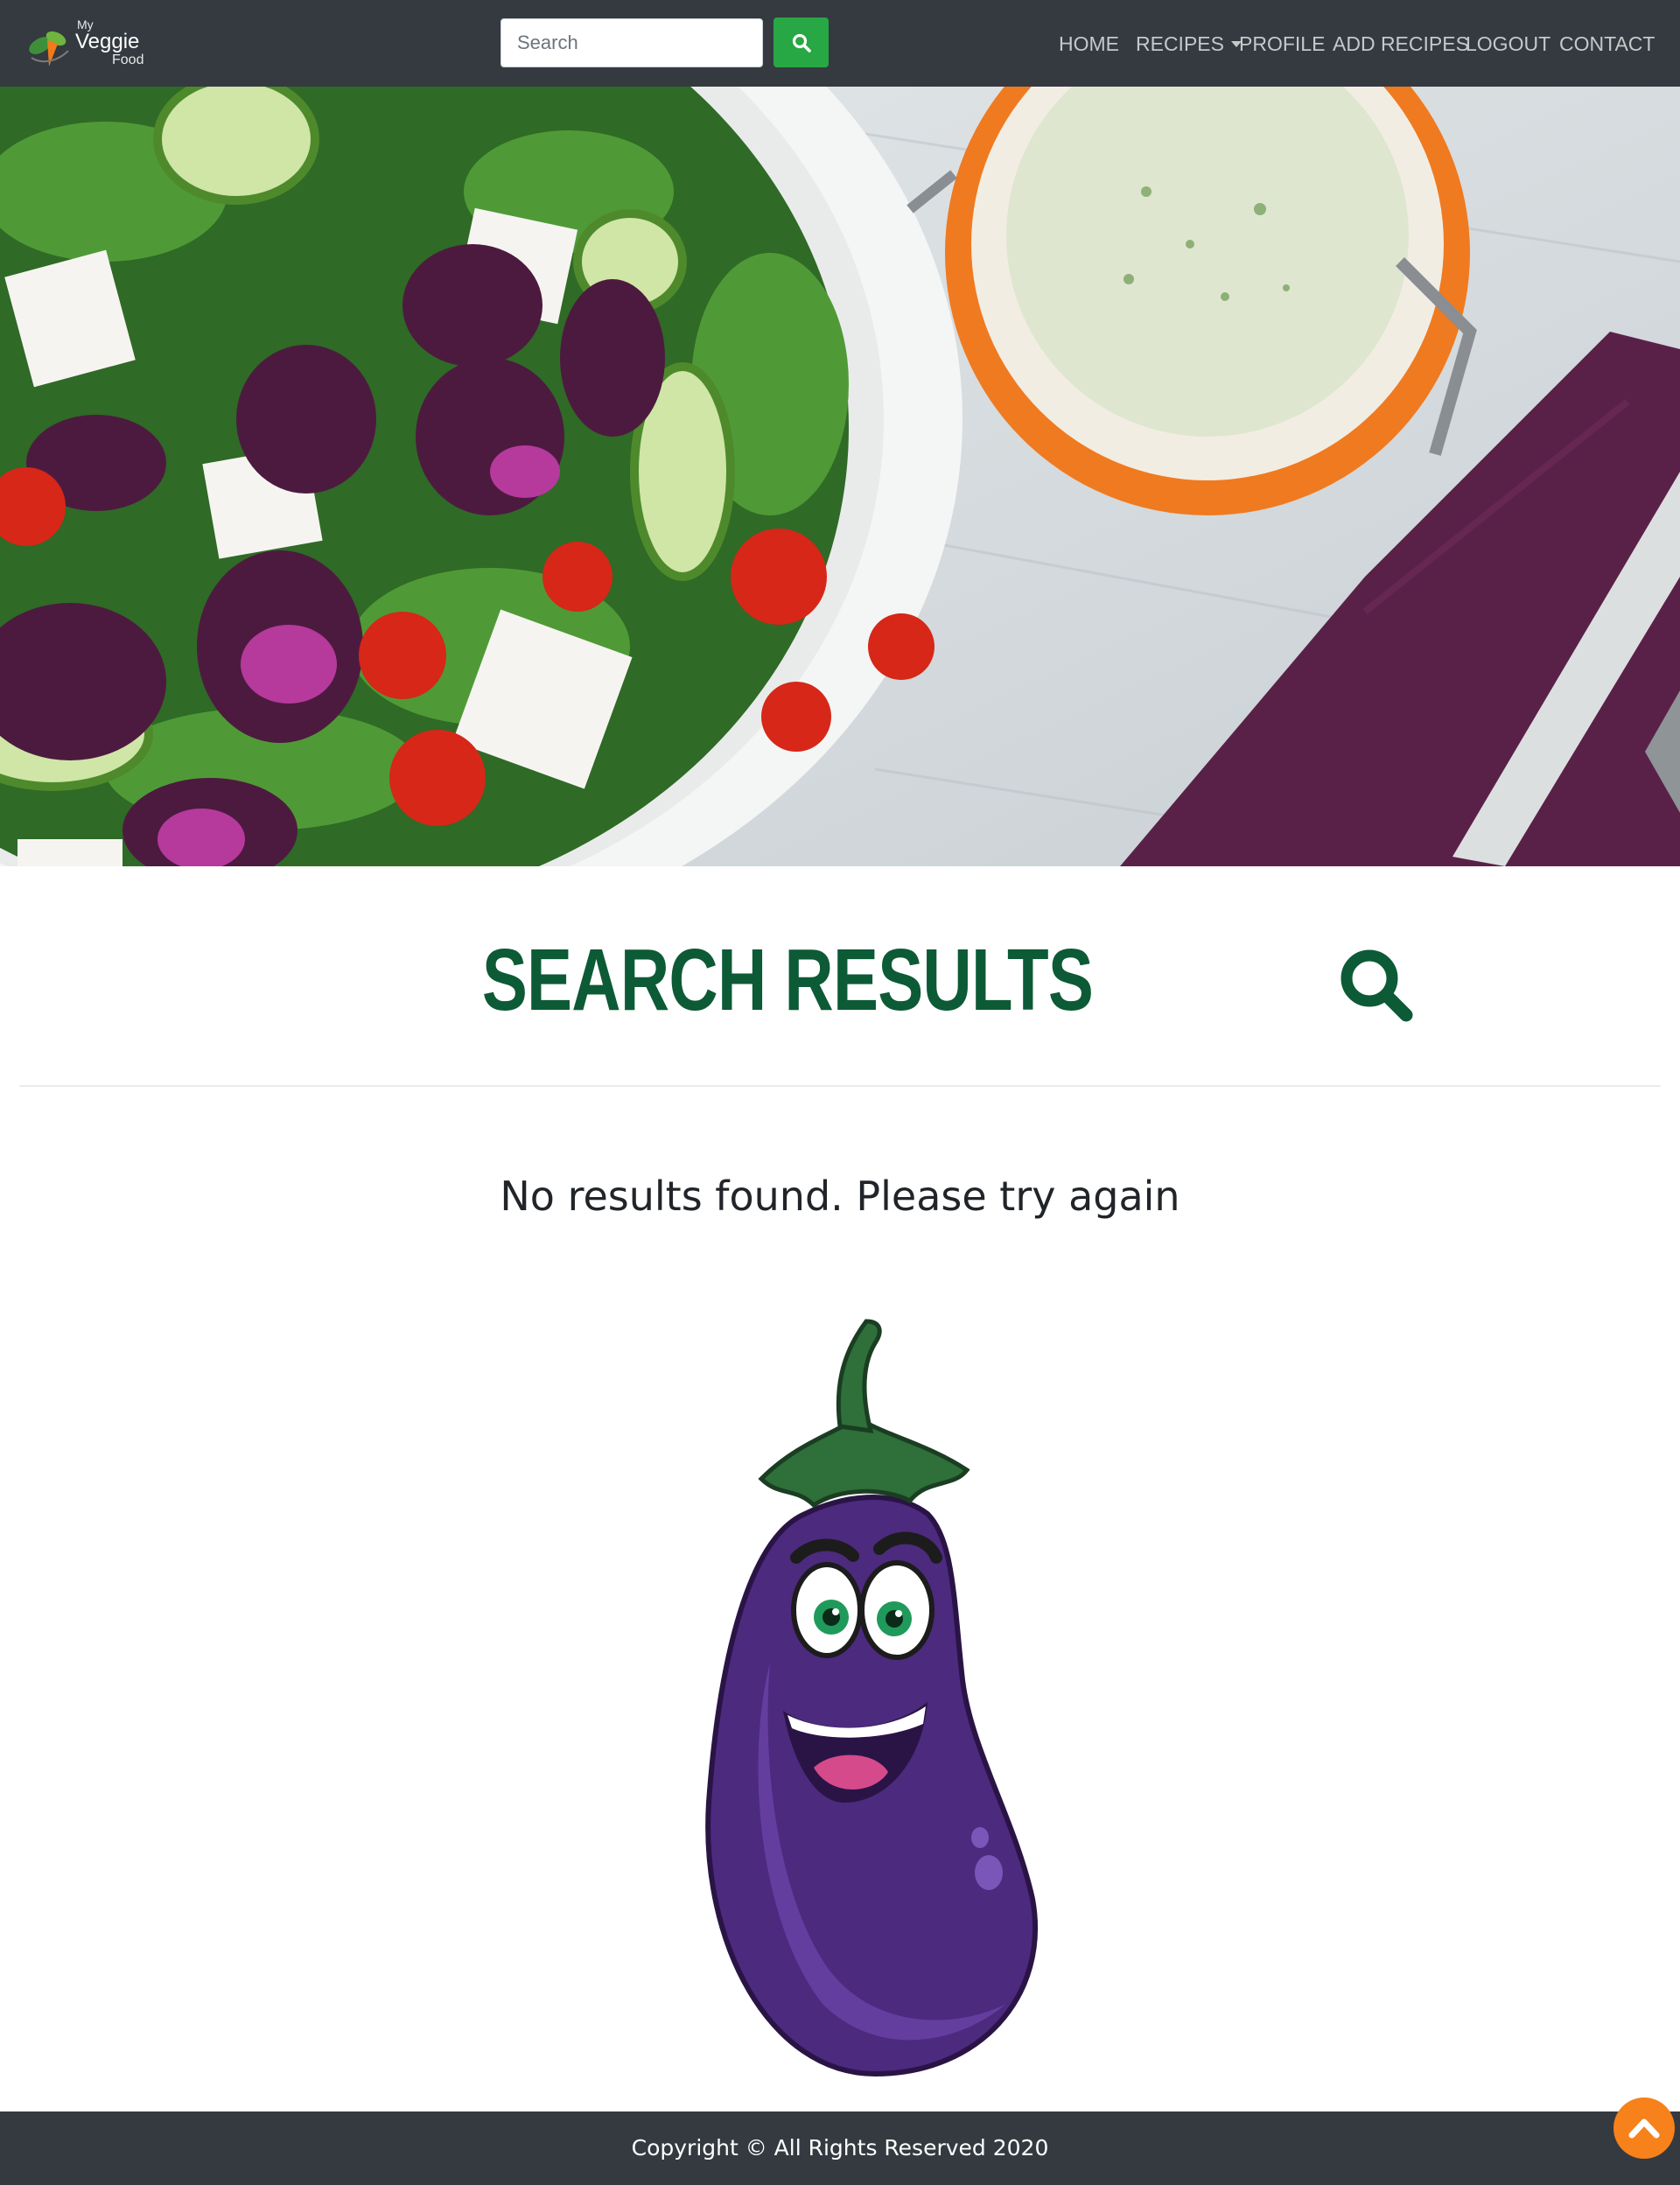 This screenshot has height=2185, width=1680. What do you see at coordinates (49, 49) in the screenshot?
I see `veggie-logo-icon` at bounding box center [49, 49].